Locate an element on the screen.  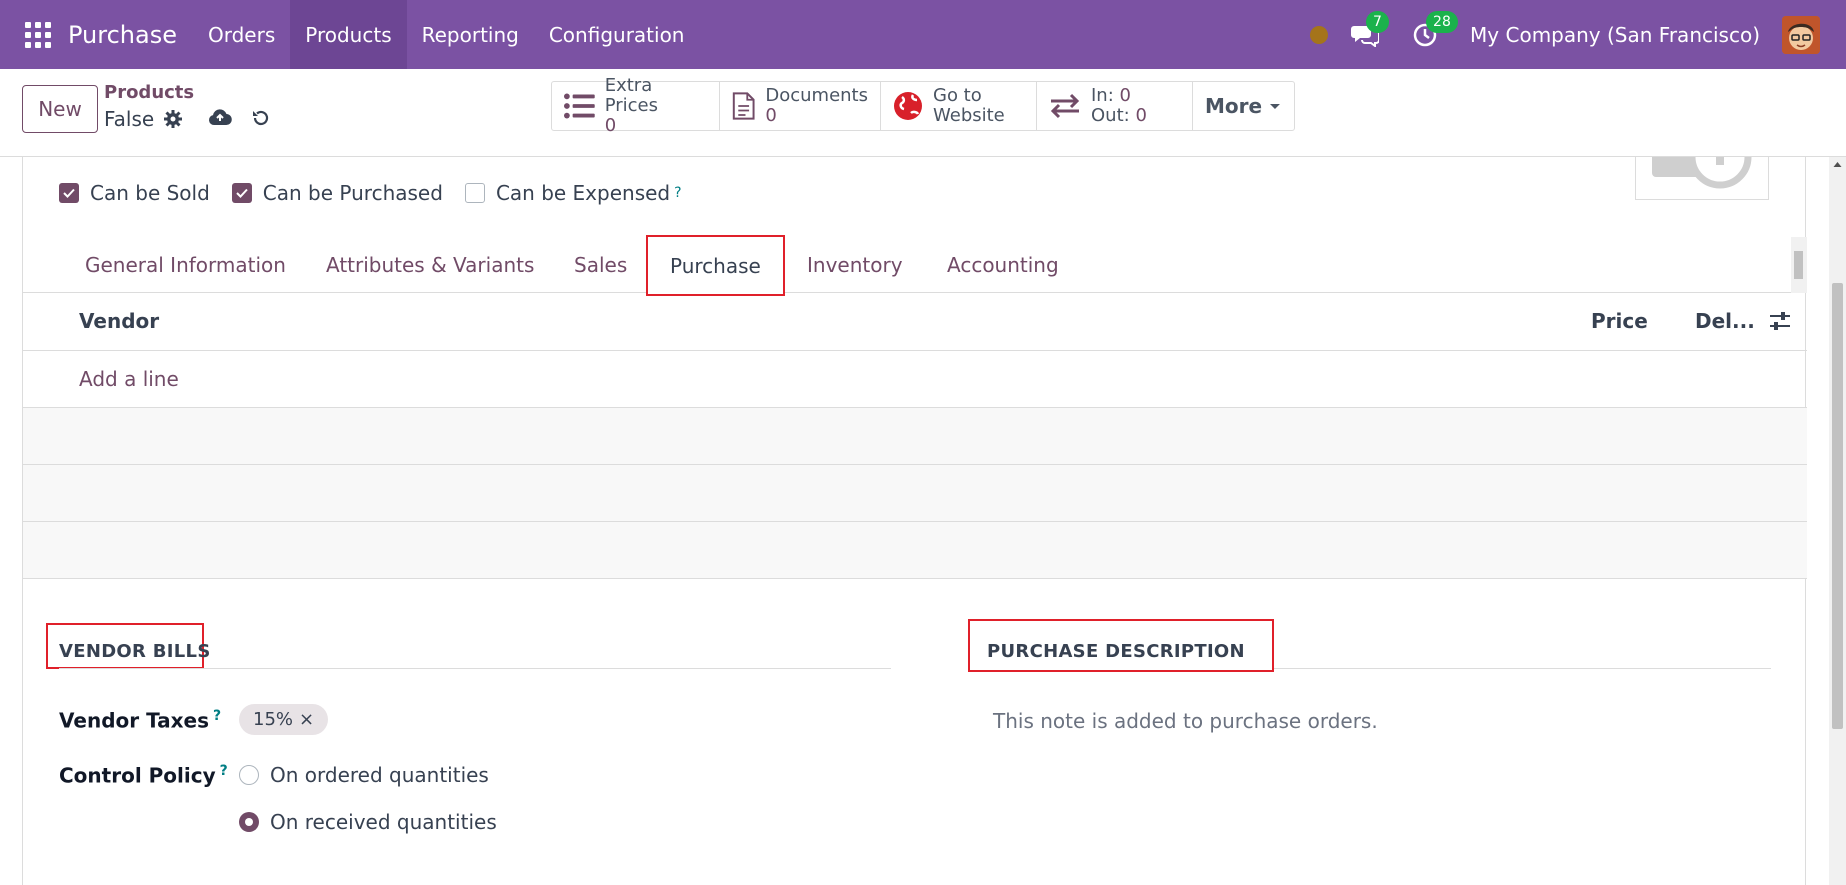
globe-icon is located at coordinates (908, 106).